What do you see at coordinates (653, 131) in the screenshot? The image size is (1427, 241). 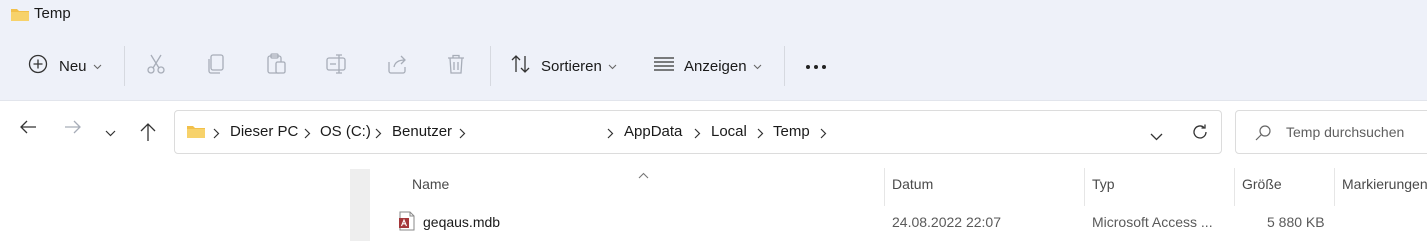 I see `breadcrumb-appdata: AppData` at bounding box center [653, 131].